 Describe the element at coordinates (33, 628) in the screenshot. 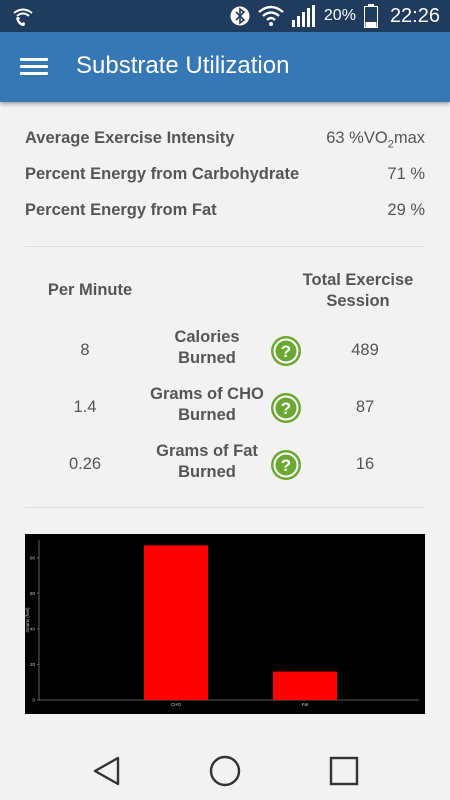

I see `y-tick-label: 40` at that location.